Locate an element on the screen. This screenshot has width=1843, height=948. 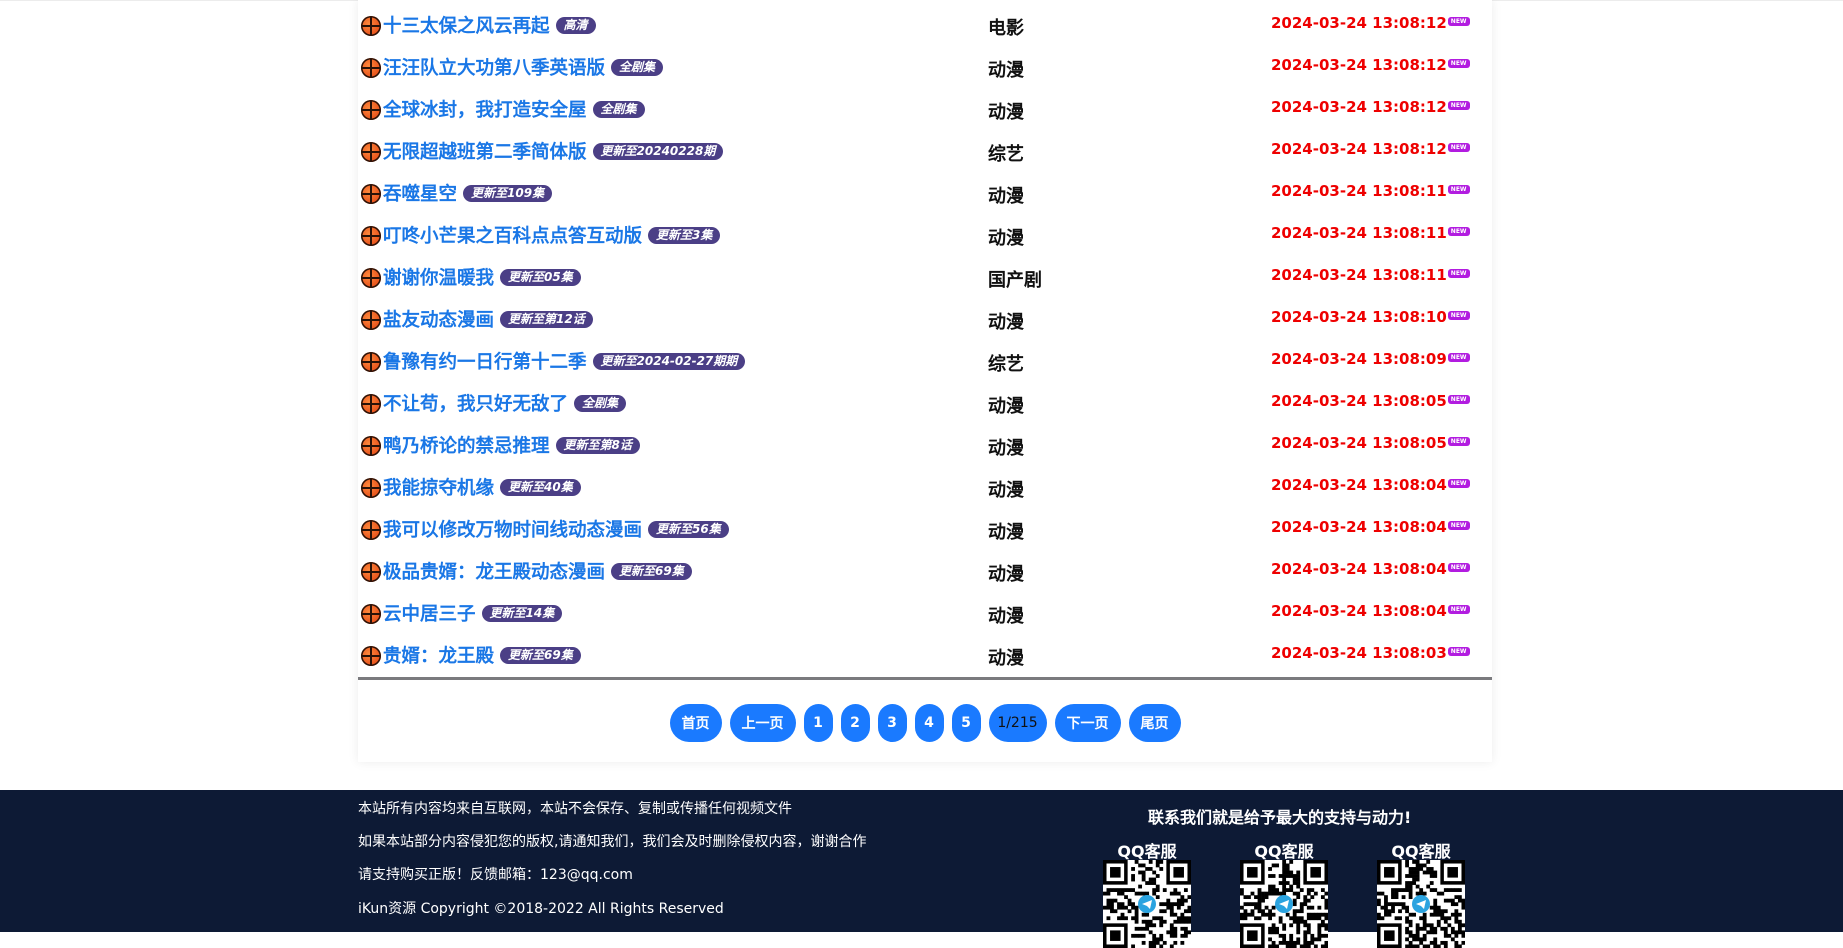
last-page-button: 尾页 is located at coordinates (1154, 723).